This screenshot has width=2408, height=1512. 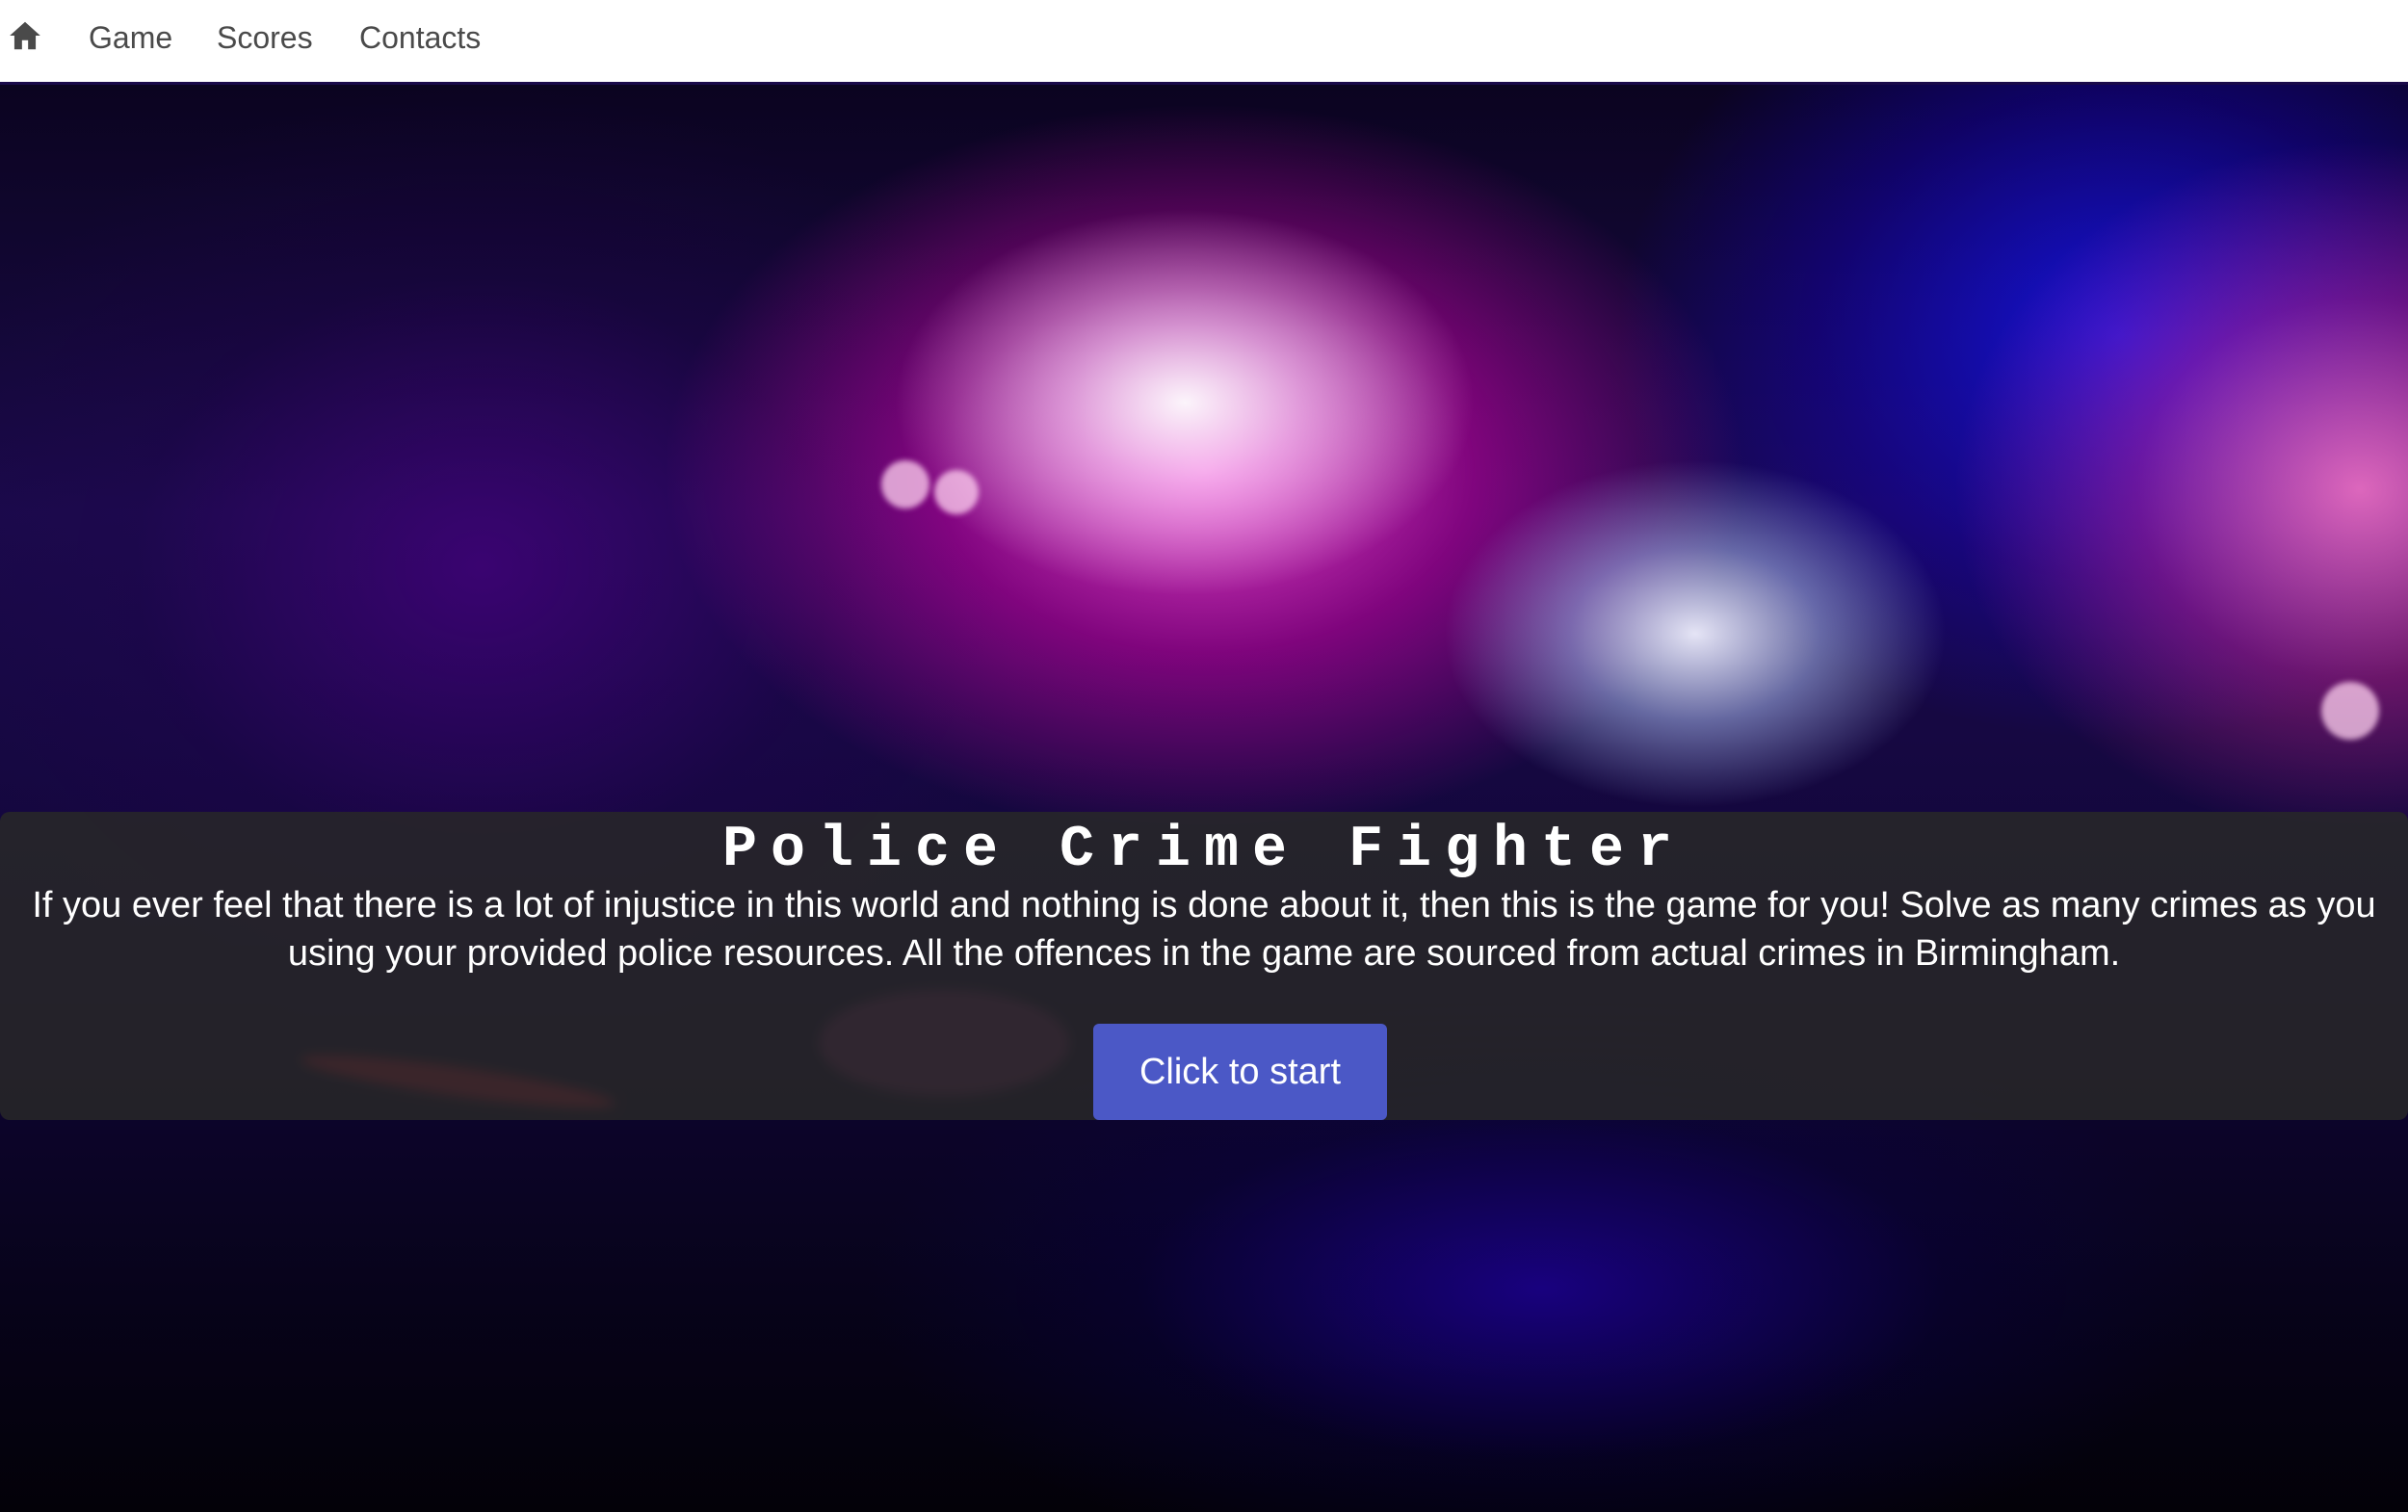 I want to click on top-navbar: Game Scores Contacts, so click(x=1204, y=42).